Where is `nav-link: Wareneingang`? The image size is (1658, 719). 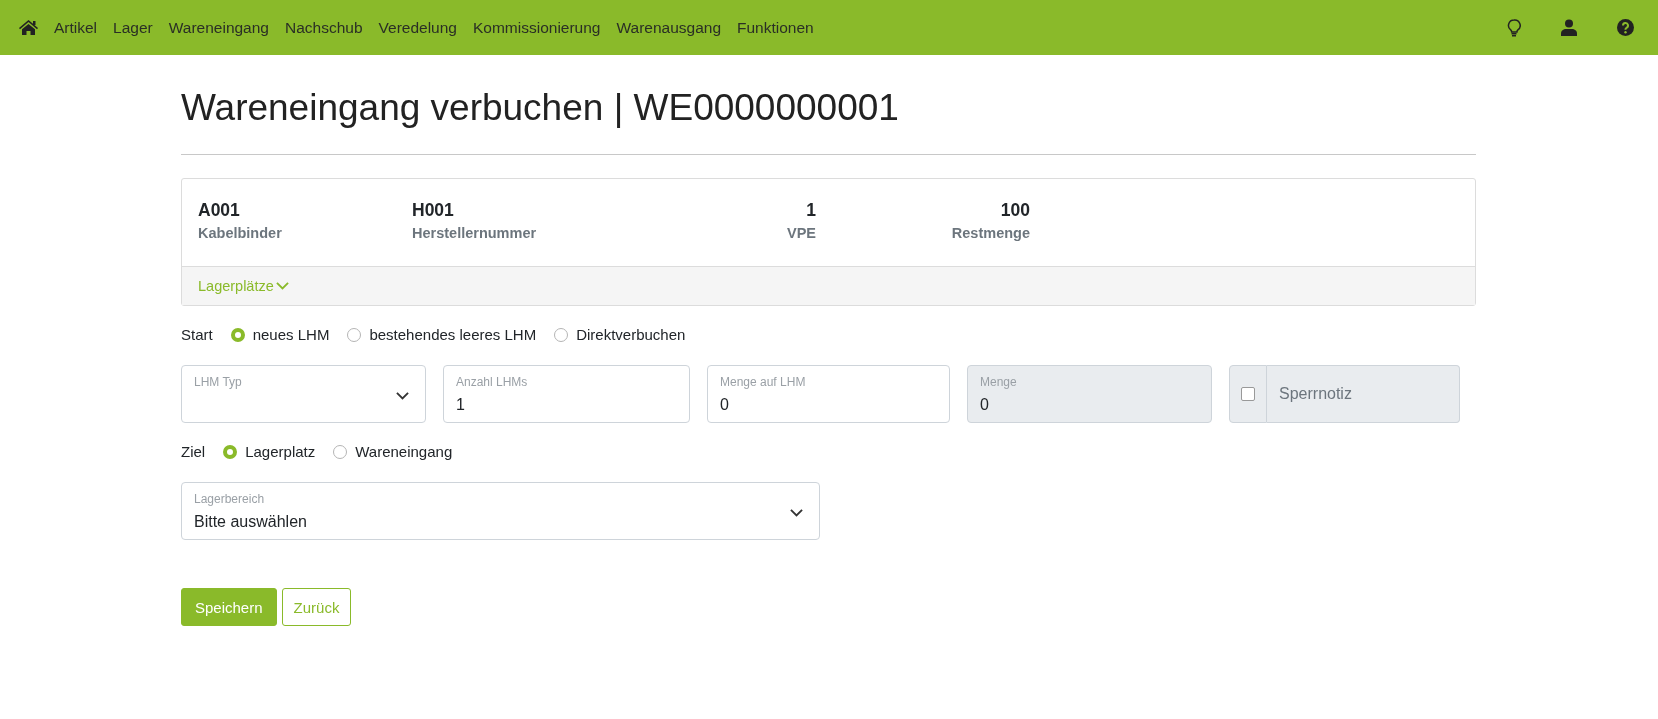
nav-link: Wareneingang is located at coordinates (218, 27).